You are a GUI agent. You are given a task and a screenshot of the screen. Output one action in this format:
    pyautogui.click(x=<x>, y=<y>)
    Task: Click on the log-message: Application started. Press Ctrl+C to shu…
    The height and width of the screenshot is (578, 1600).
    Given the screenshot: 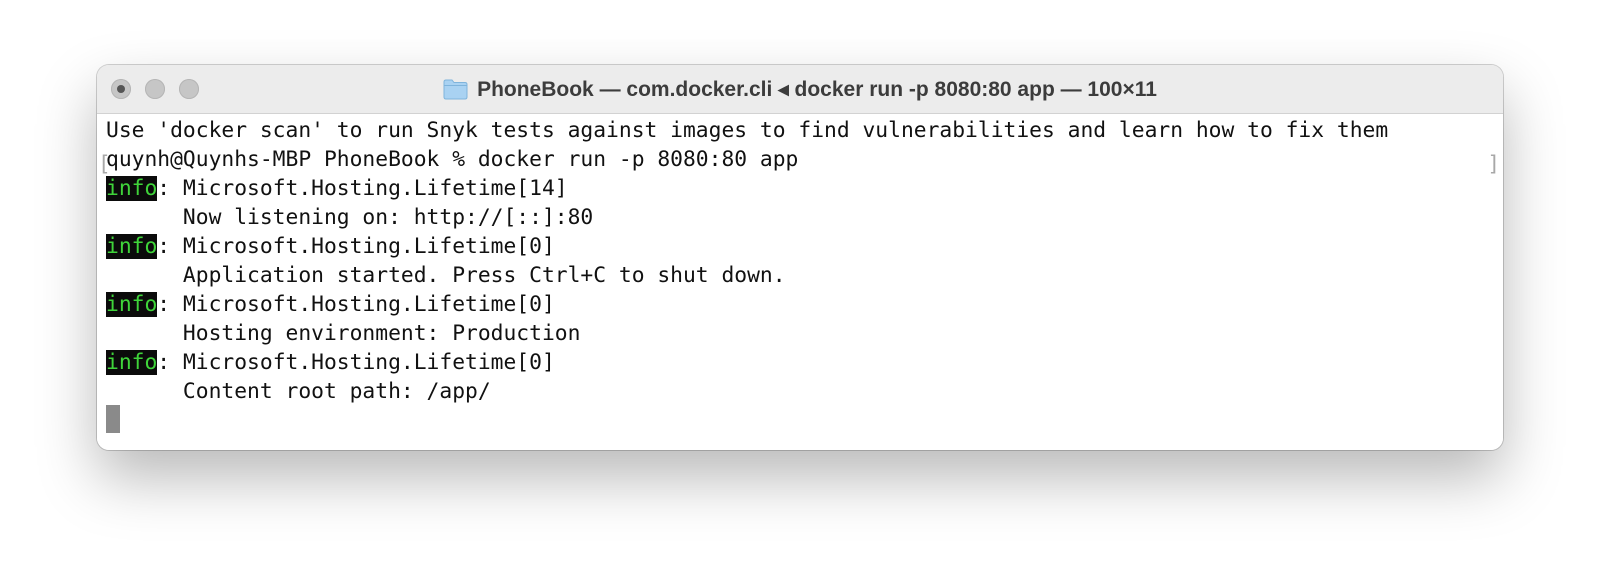 What is the action you would take?
    pyautogui.click(x=446, y=275)
    